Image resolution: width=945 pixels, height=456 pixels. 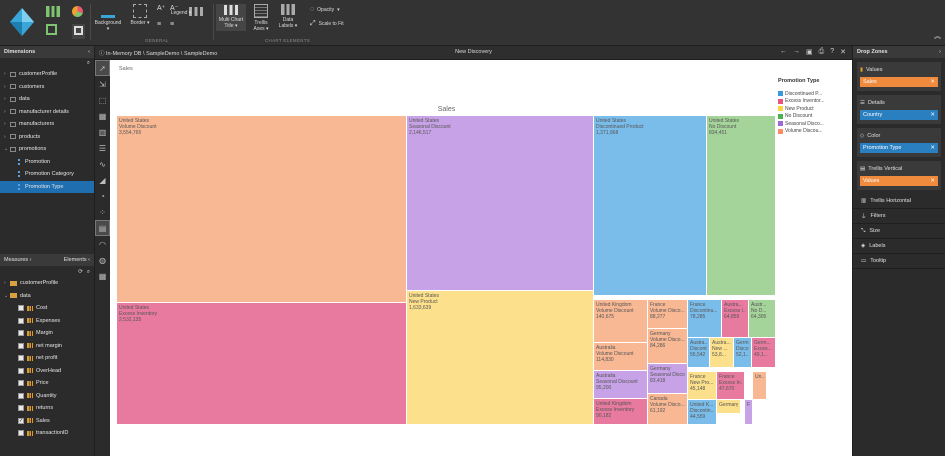 What do you see at coordinates (47, 333) in the screenshot?
I see `measure-item: Margin` at bounding box center [47, 333].